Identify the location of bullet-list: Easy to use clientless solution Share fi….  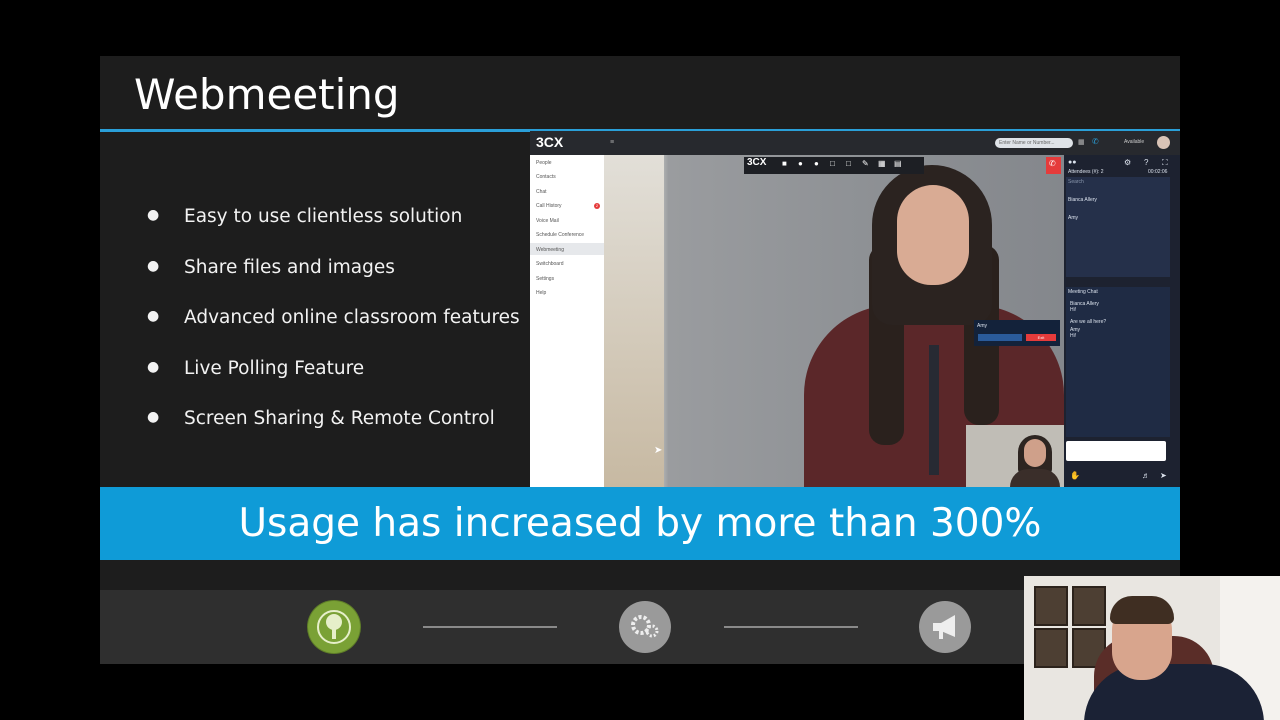
(330, 332).